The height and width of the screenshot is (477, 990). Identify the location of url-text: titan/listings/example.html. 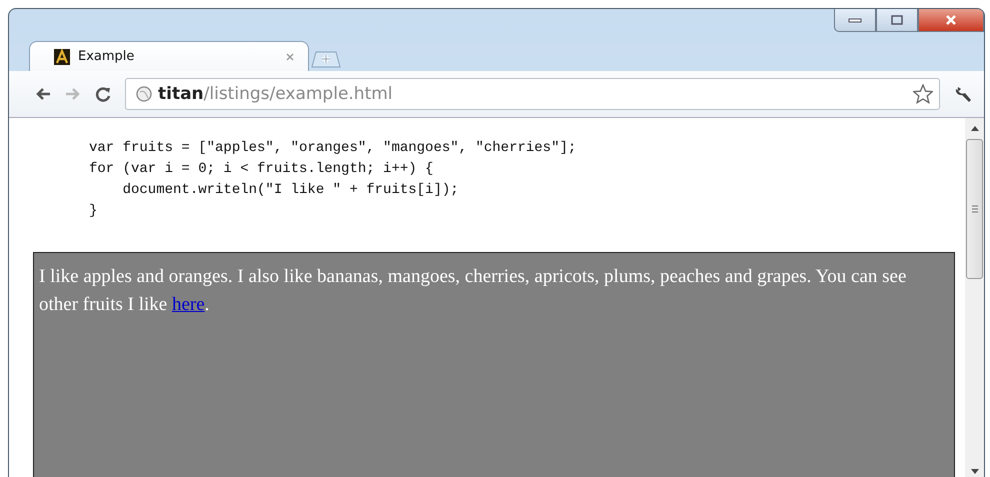
(276, 94).